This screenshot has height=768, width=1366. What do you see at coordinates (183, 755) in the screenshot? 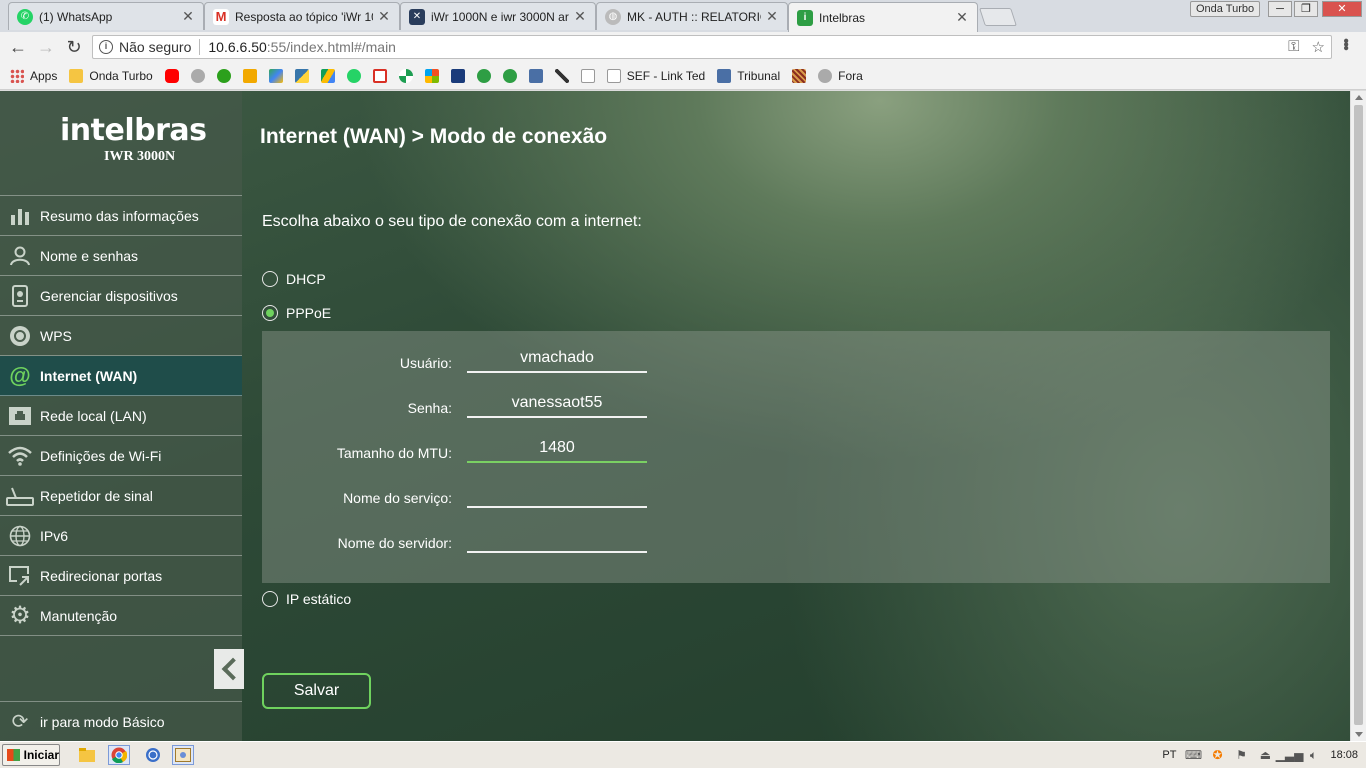
I see `app-window-icon` at bounding box center [183, 755].